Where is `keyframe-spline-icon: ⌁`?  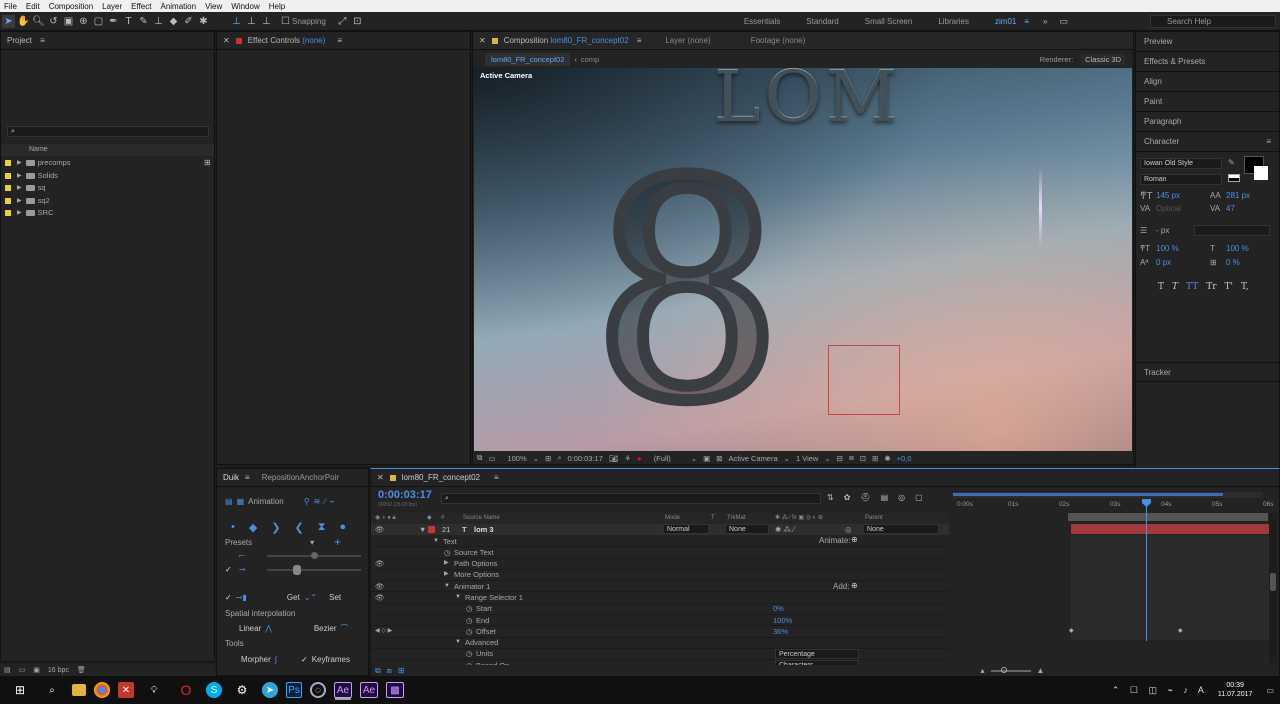
keyframe-spline-icon: ⌁ is located at coordinates (332, 501).